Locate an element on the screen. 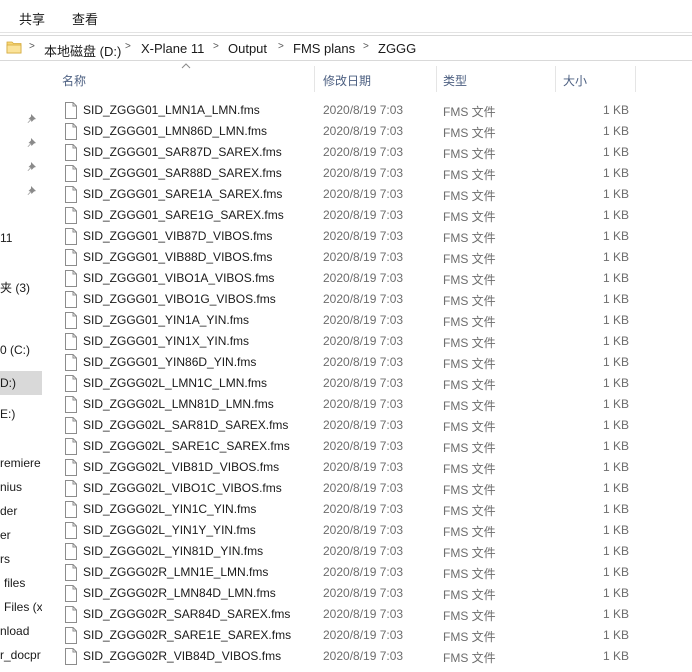 The width and height of the screenshot is (692, 672). column-type: 类型 is located at coordinates (455, 80).